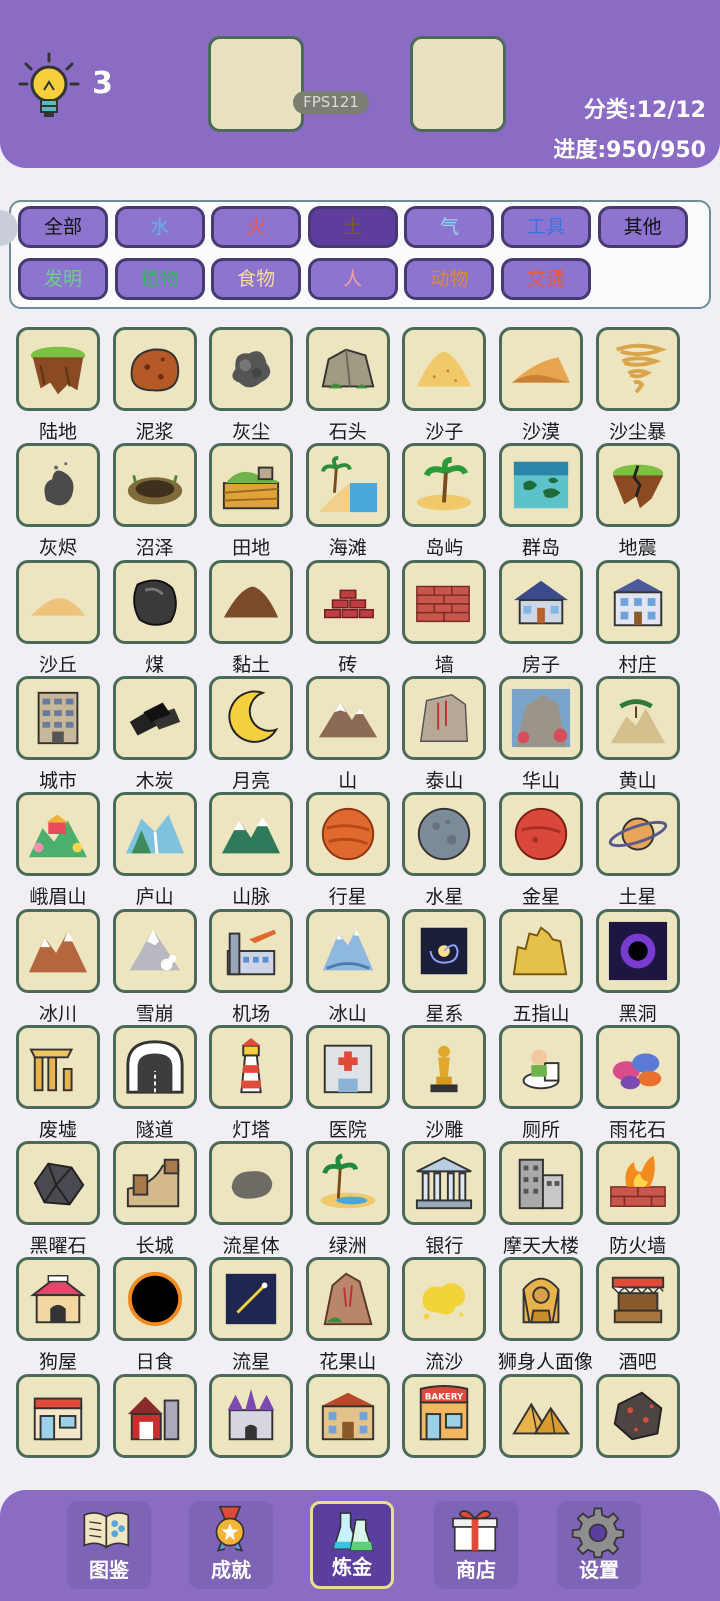  Describe the element at coordinates (58, 1199) in the screenshot. I see `element-card: 黑曜石` at that location.